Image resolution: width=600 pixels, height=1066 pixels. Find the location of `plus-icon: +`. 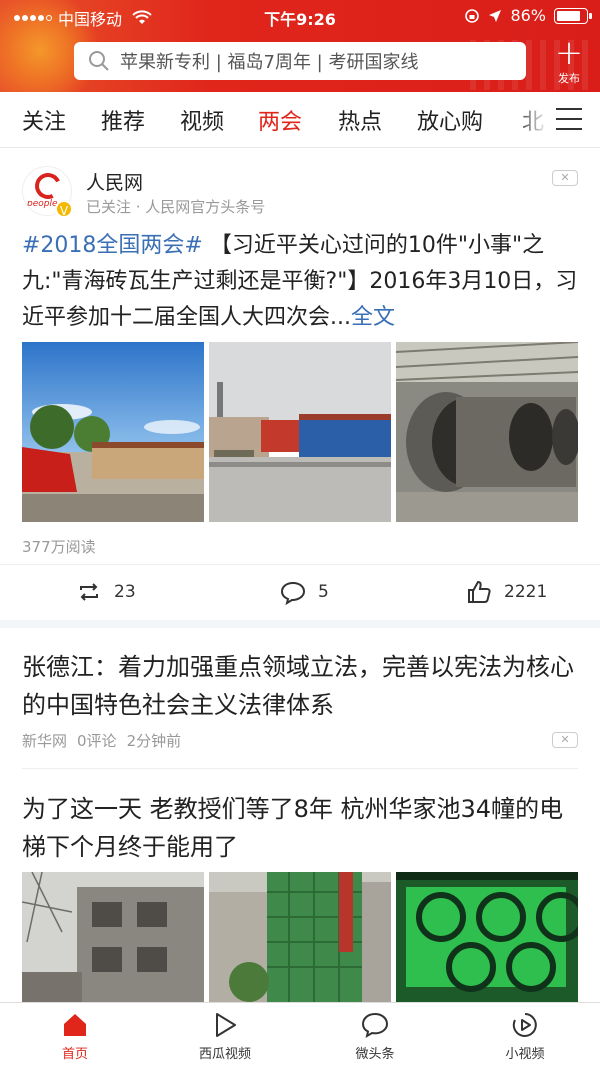

plus-icon: + is located at coordinates (569, 53).